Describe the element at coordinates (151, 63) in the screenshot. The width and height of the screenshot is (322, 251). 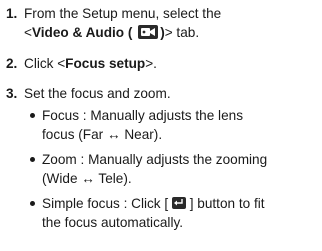
I see `step-2-suffix: >.` at that location.